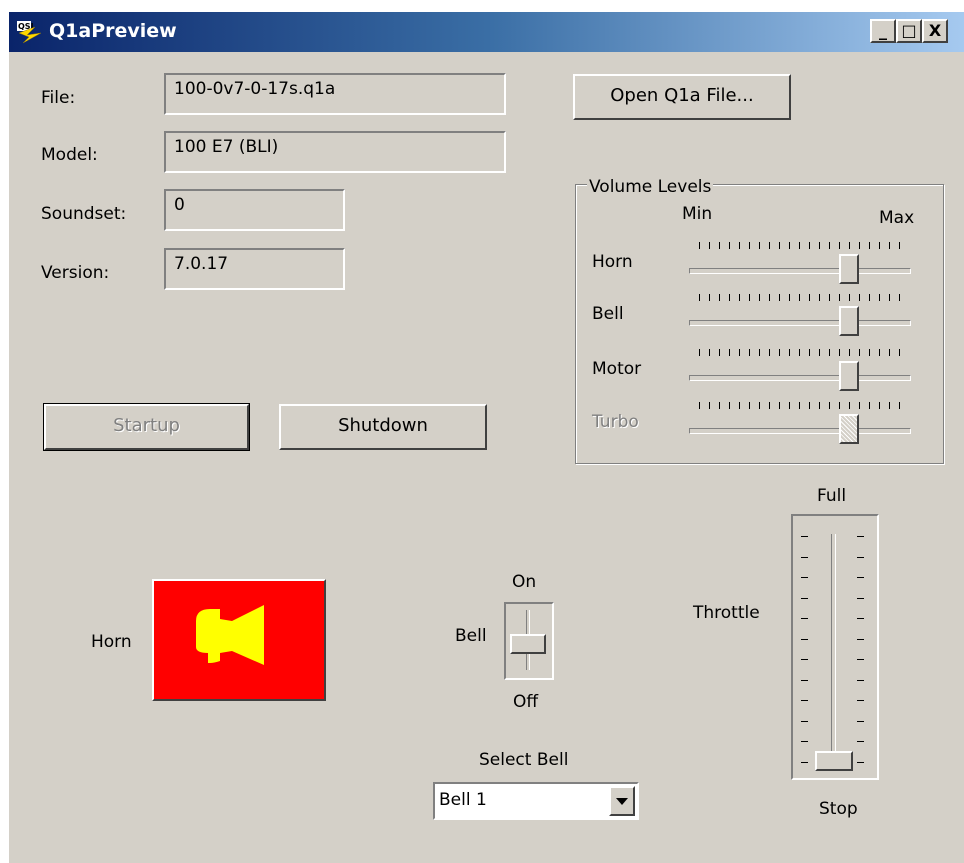 This screenshot has height=863, width=964. I want to click on volume-ticks-horn, so click(799, 246).